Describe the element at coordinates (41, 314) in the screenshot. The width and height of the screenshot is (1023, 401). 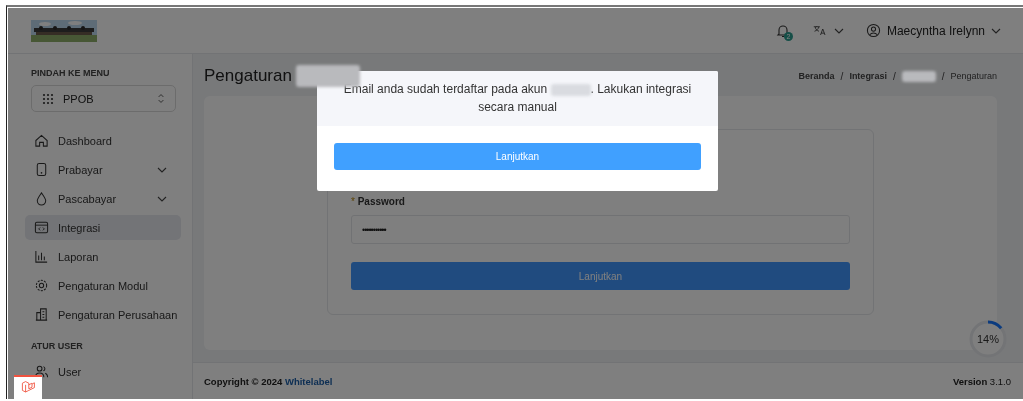
I see `building-icon` at that location.